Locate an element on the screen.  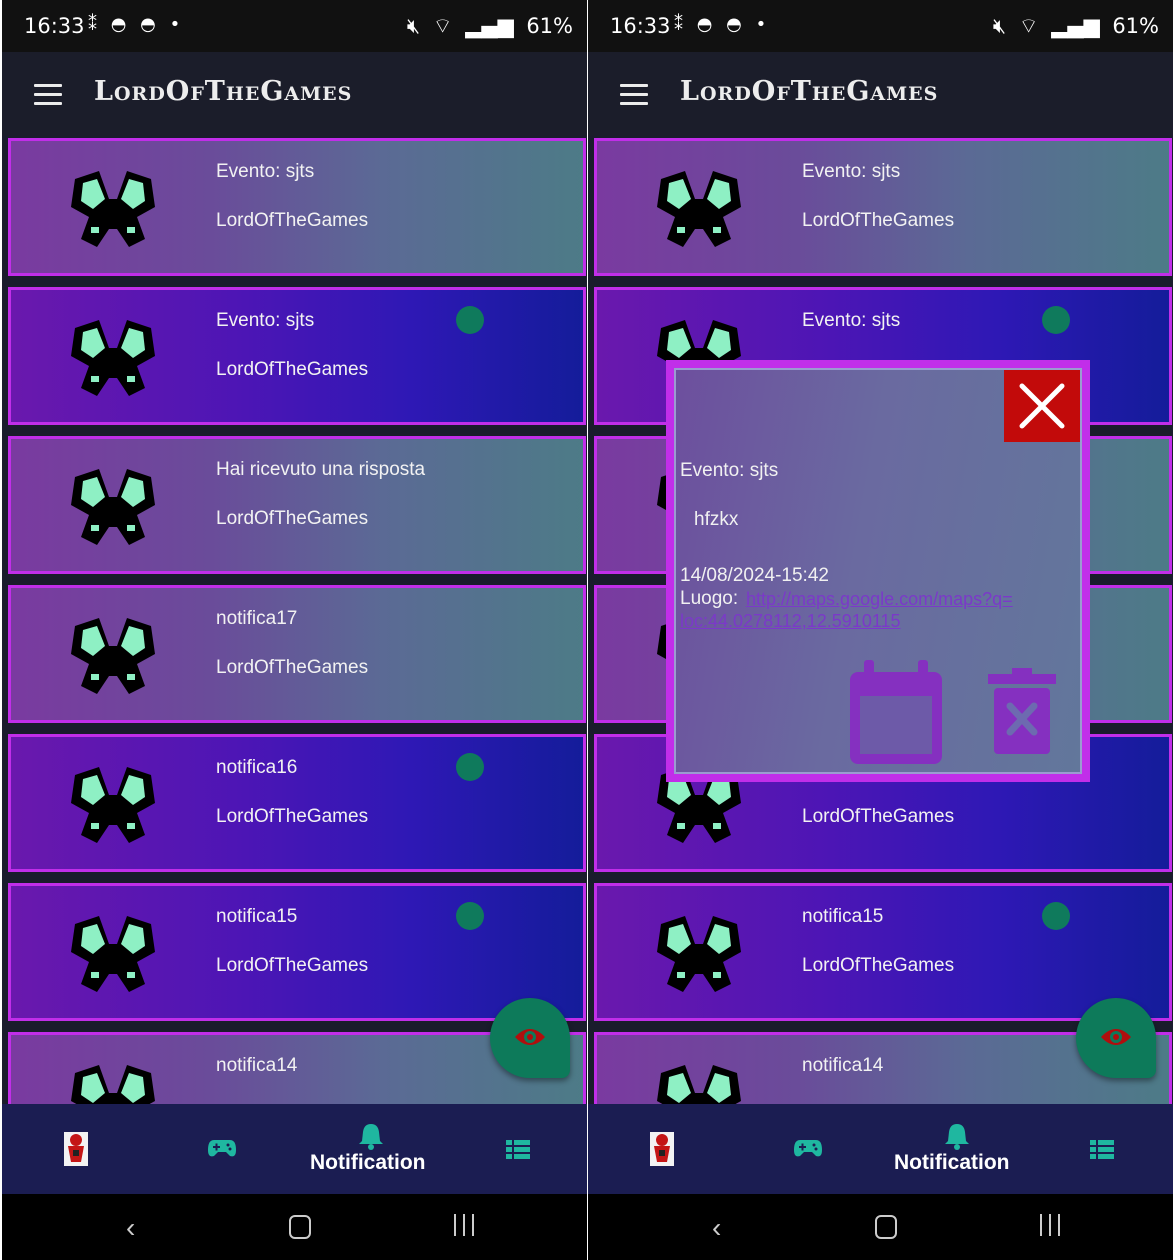
notification-title: notifica17 is located at coordinates (257, 618).